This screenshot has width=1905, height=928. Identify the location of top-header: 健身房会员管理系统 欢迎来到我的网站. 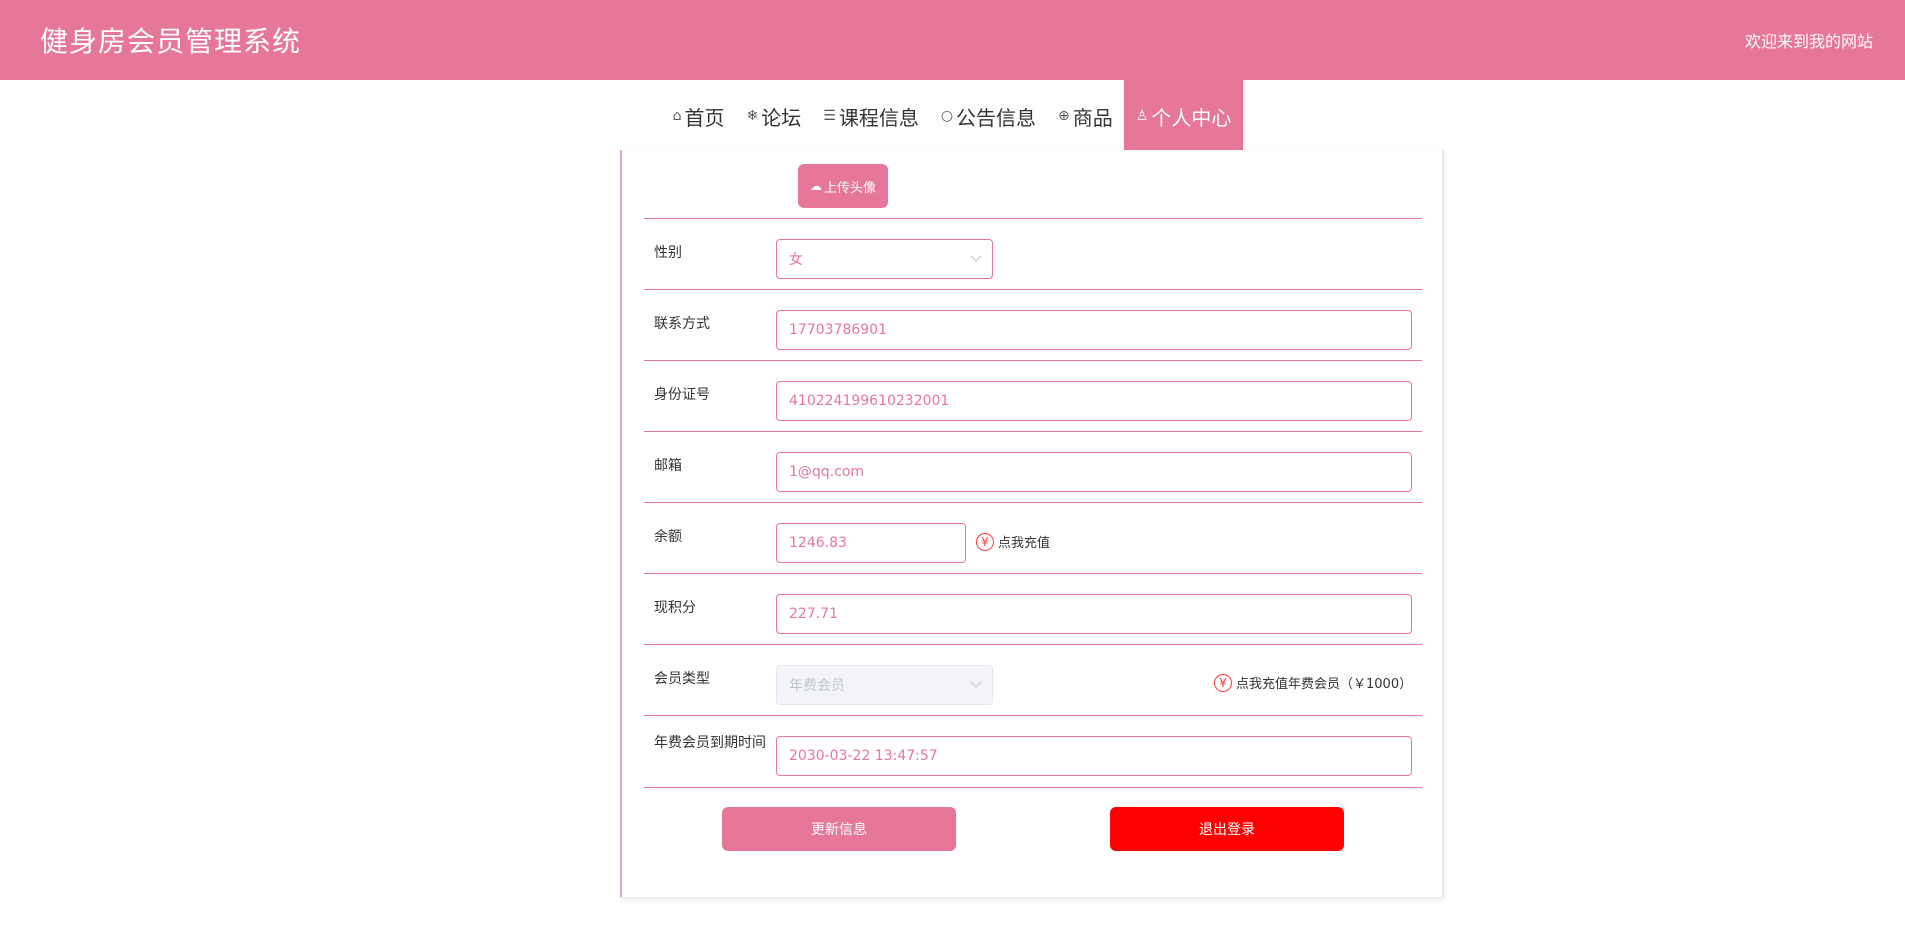
(952, 40).